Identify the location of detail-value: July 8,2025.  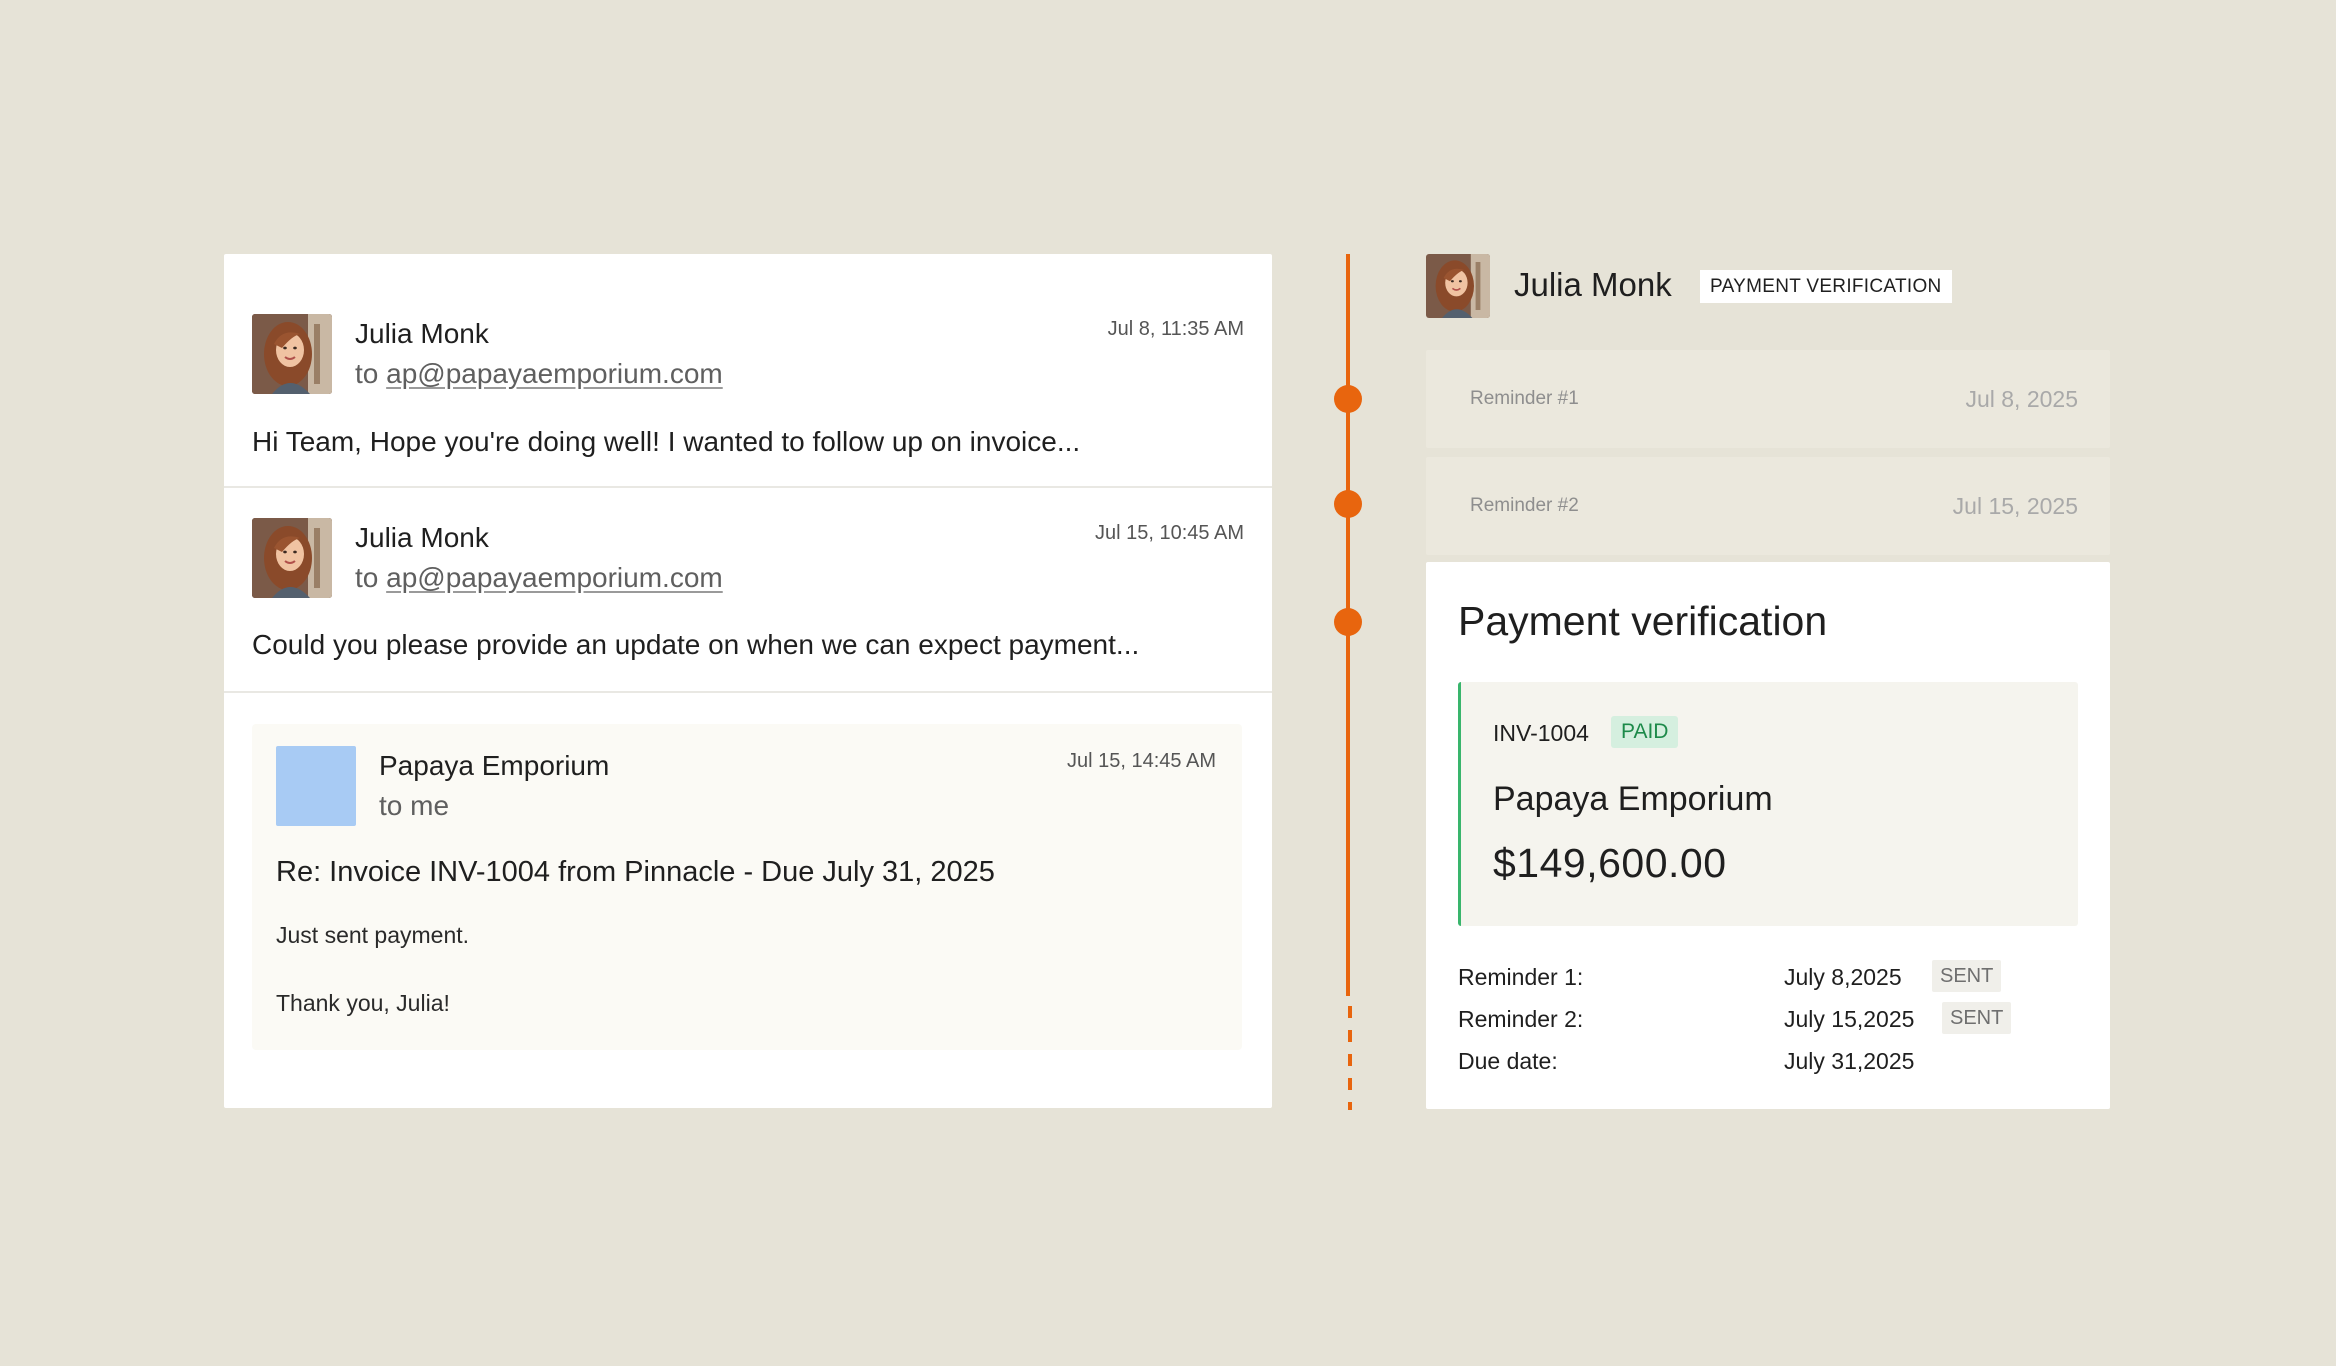
(1843, 977).